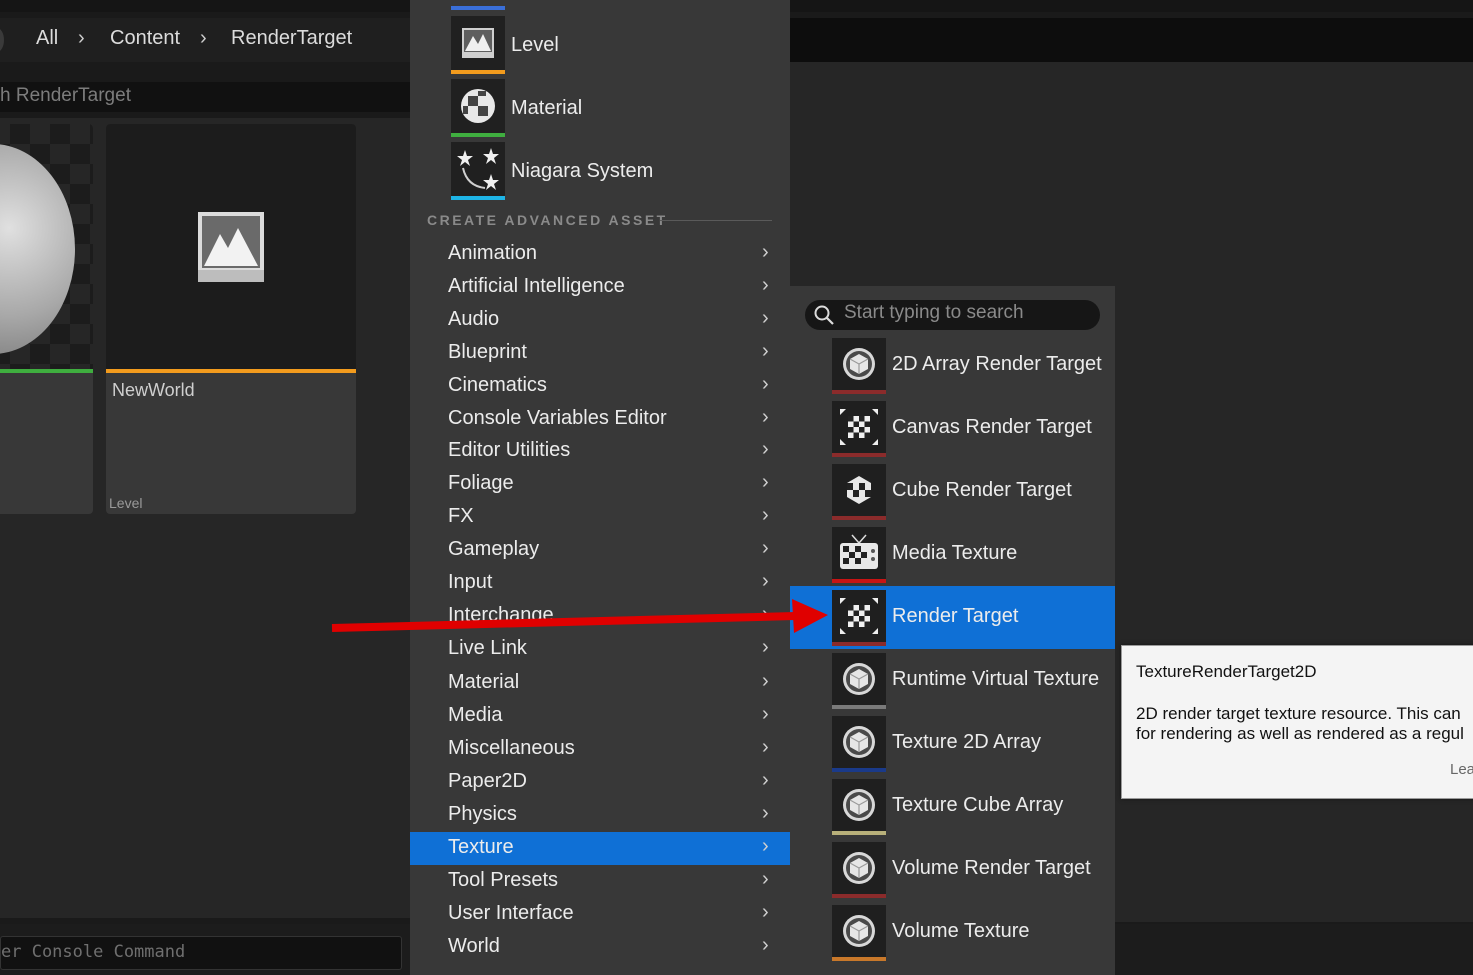 This screenshot has height=975, width=1473. Describe the element at coordinates (600, 353) in the screenshot. I see `category-blueprint: Blueprint ›` at that location.